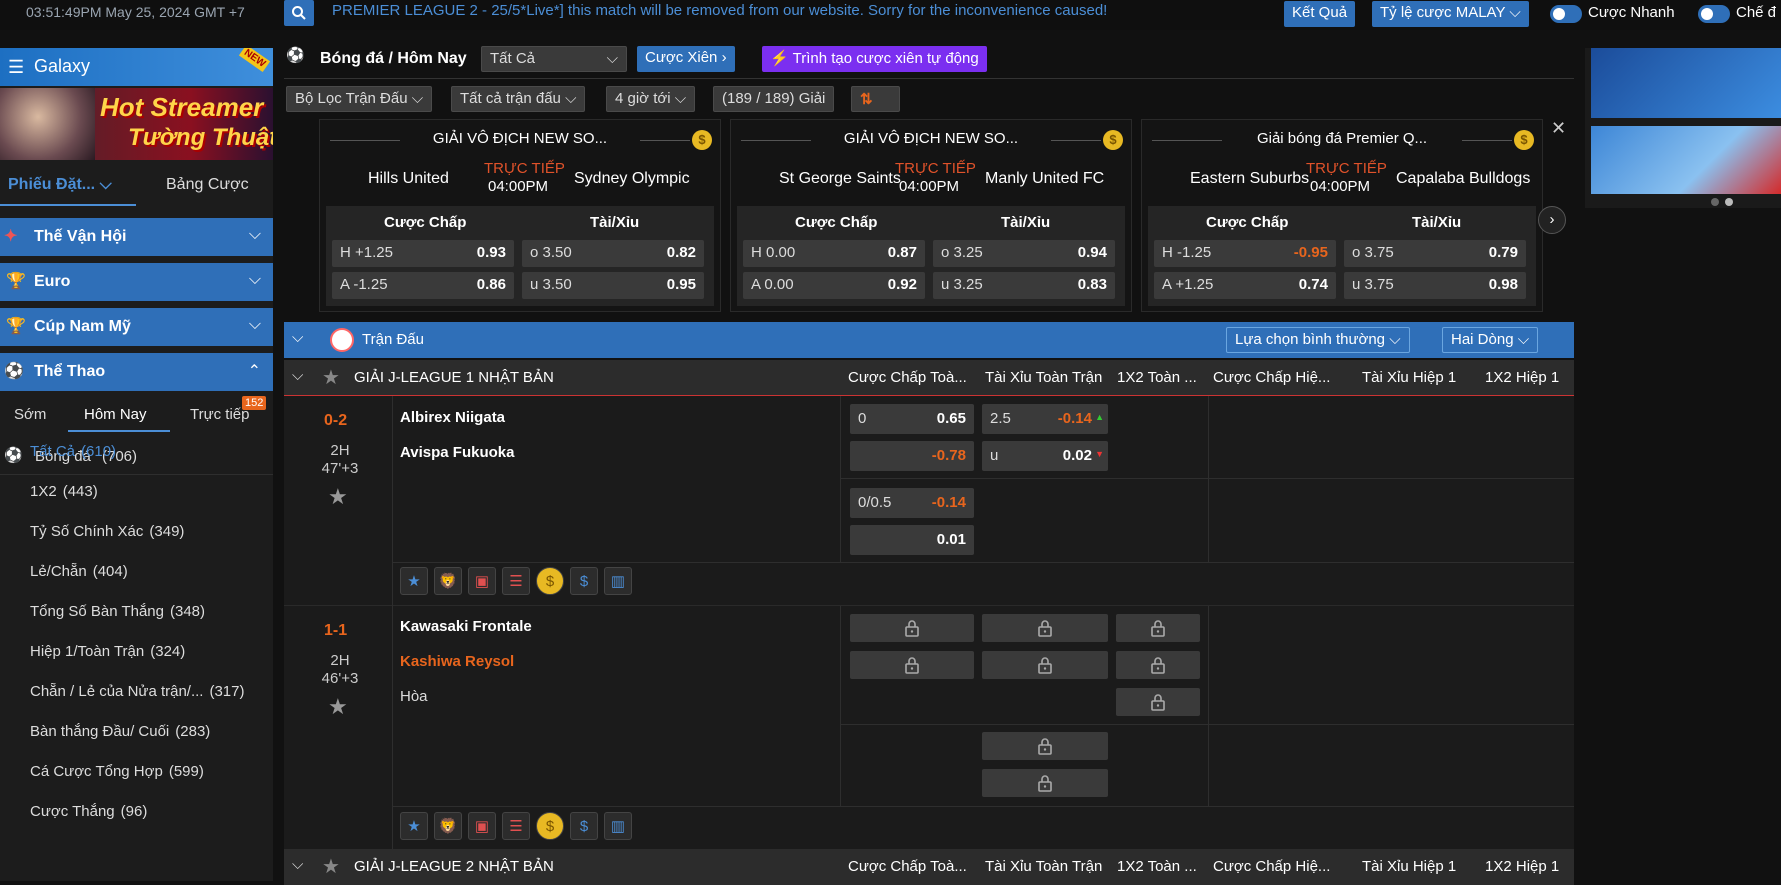 This screenshot has width=1781, height=885. What do you see at coordinates (1045, 419) in the screenshot?
I see `ou-odd: 2.5 -0.14 ▲` at bounding box center [1045, 419].